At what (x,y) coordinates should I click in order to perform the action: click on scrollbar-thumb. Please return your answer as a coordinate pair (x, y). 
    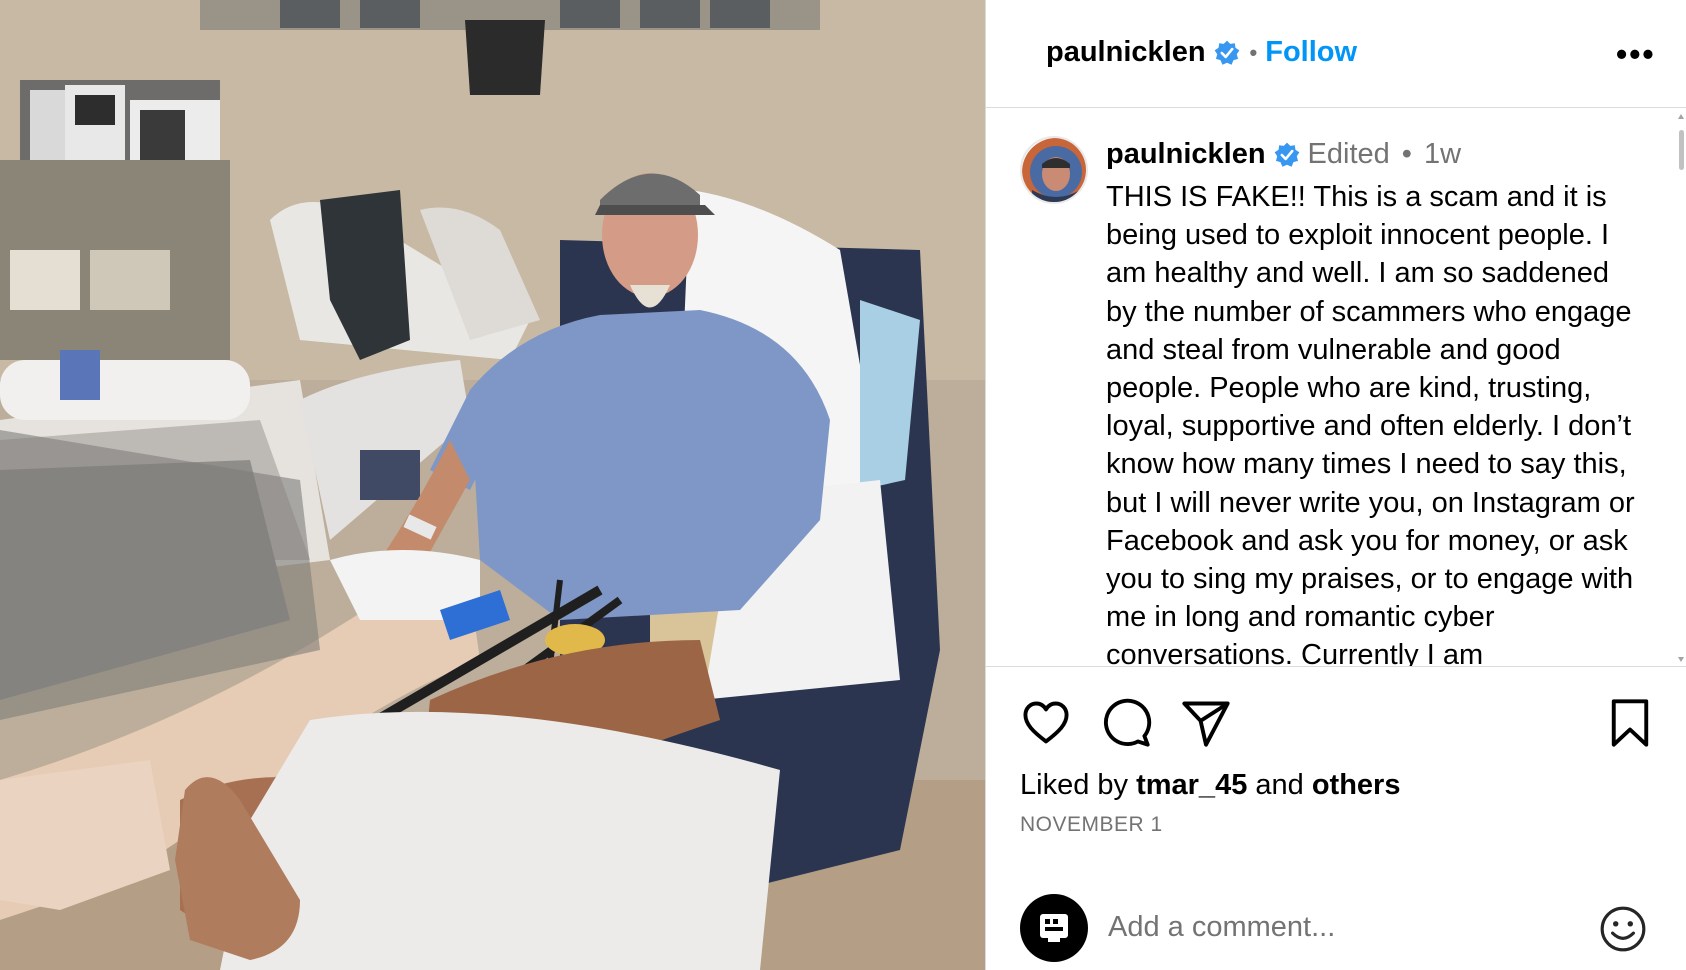
    Looking at the image, I should click on (1681, 150).